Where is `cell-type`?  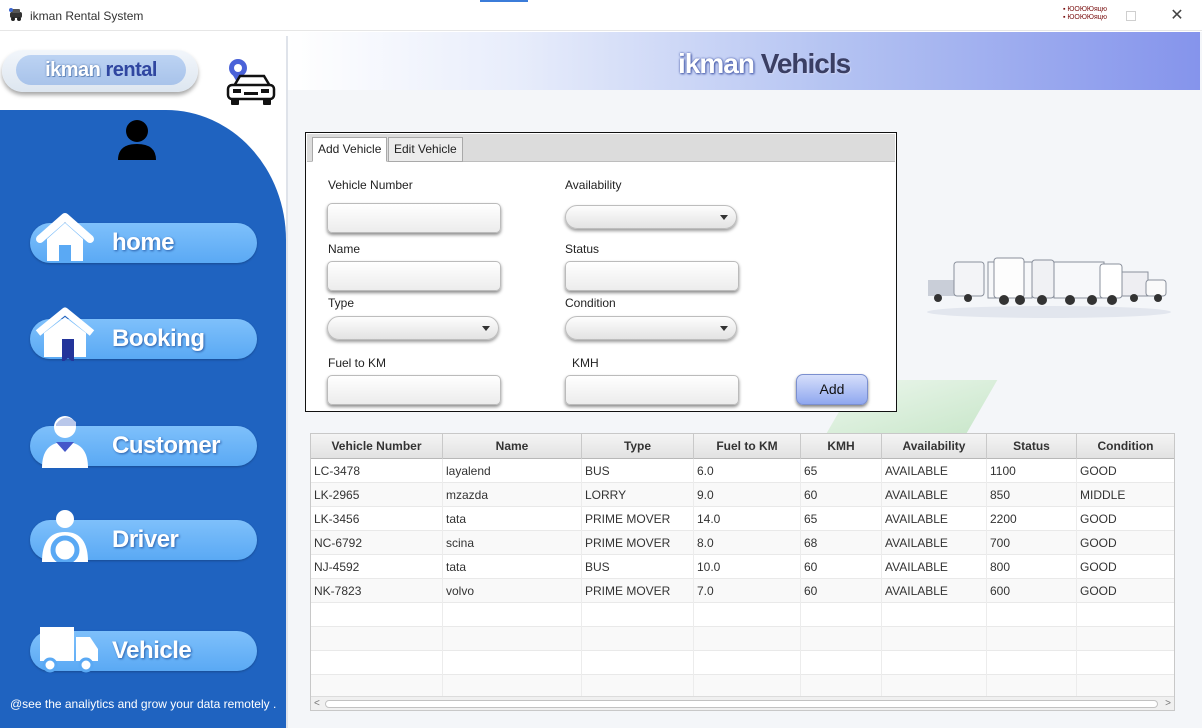
cell-type is located at coordinates (638, 615).